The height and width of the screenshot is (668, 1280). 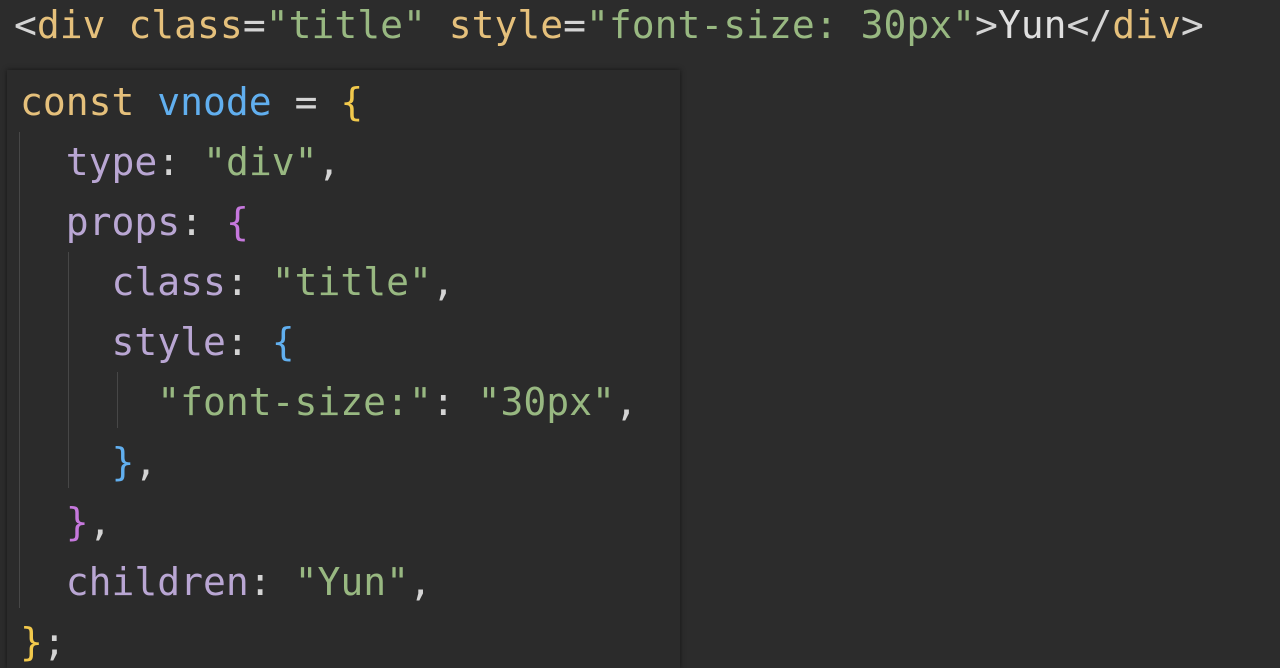 I want to click on code-line-5: style: {, so click(x=157, y=342).